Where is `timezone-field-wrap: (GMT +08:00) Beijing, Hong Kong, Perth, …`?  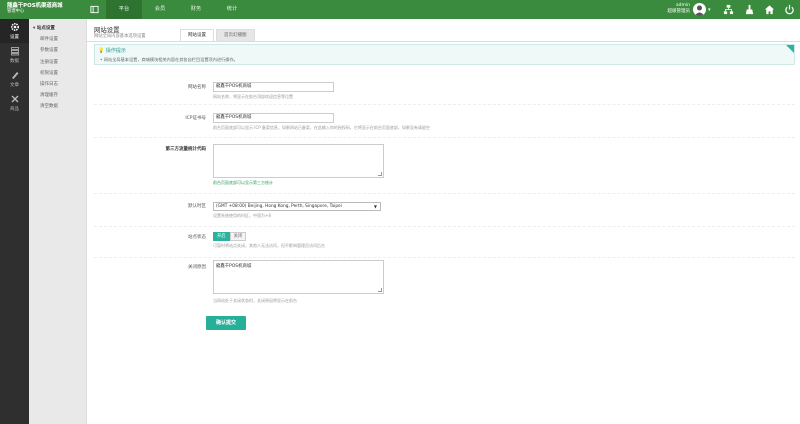 timezone-field-wrap: (GMT +08:00) Beijing, Hong Kong, Perth, … is located at coordinates (297, 210).